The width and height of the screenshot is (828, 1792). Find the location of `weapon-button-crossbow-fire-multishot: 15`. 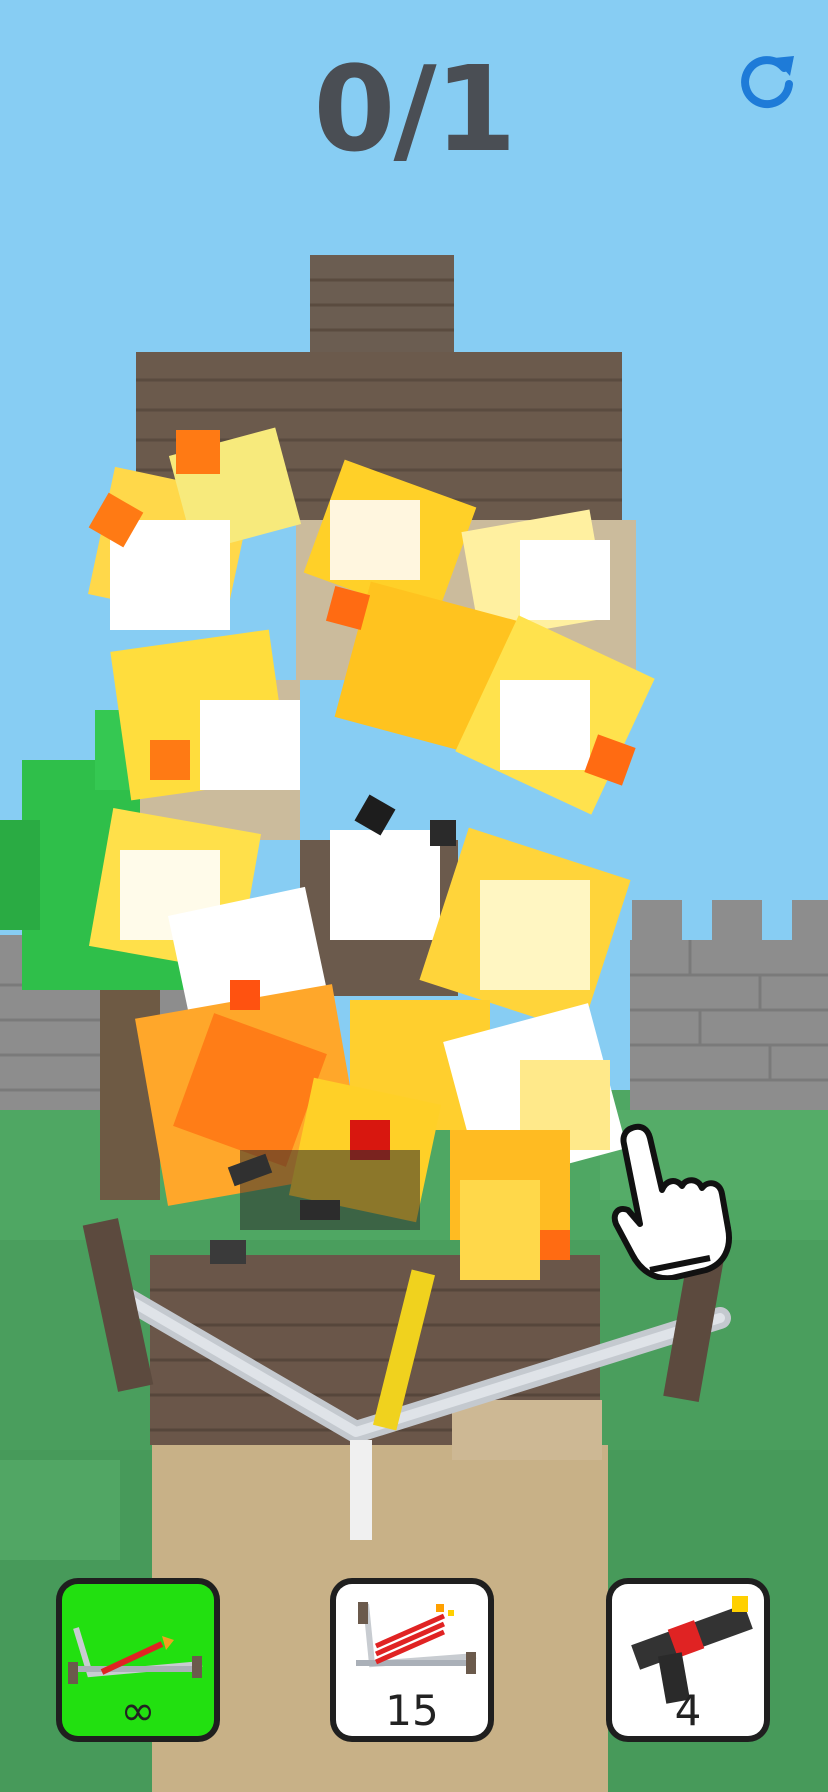

weapon-button-crossbow-fire-multishot: 15 is located at coordinates (412, 1660).